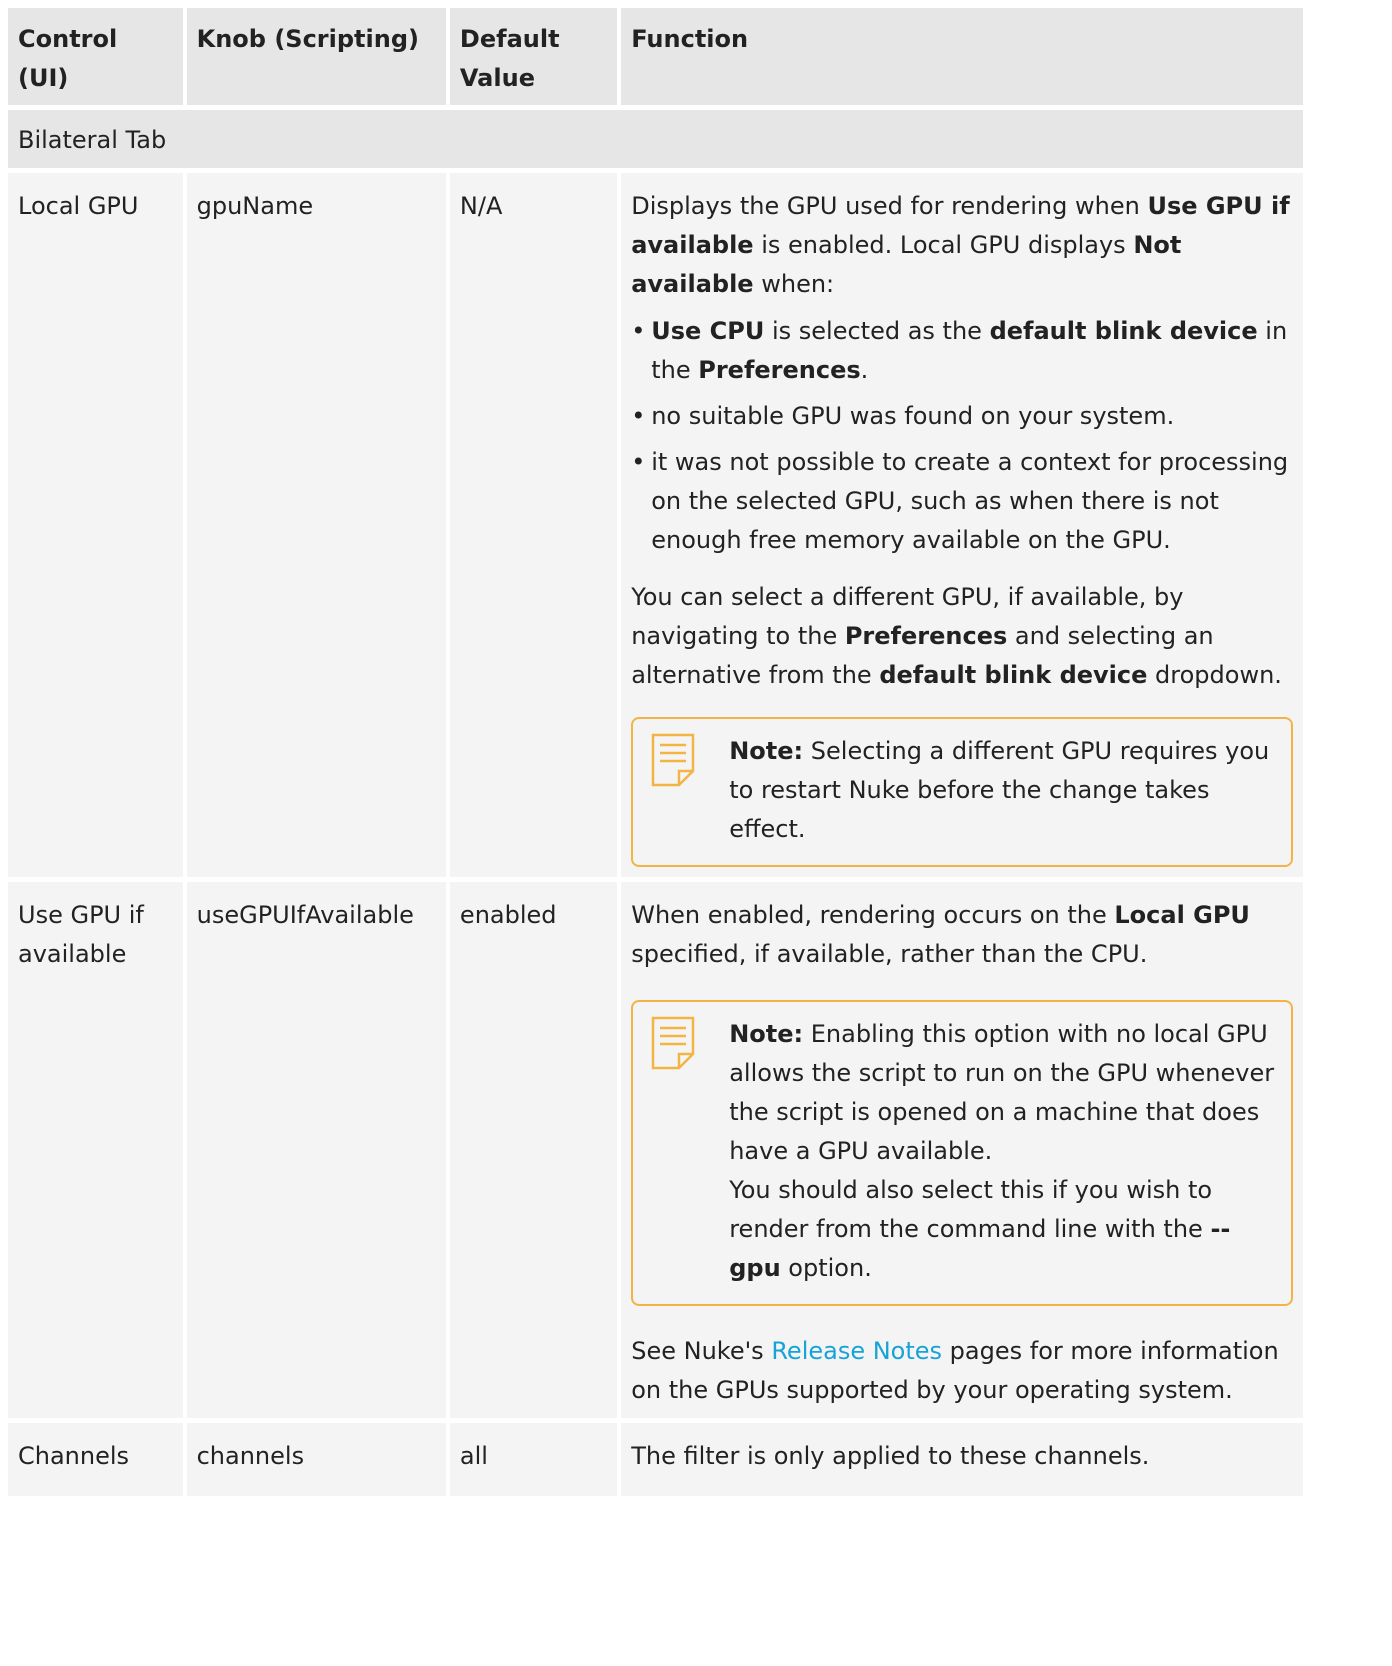 This screenshot has height=1666, width=1392. Describe the element at coordinates (962, 56) in the screenshot. I see `header-function: Function` at that location.